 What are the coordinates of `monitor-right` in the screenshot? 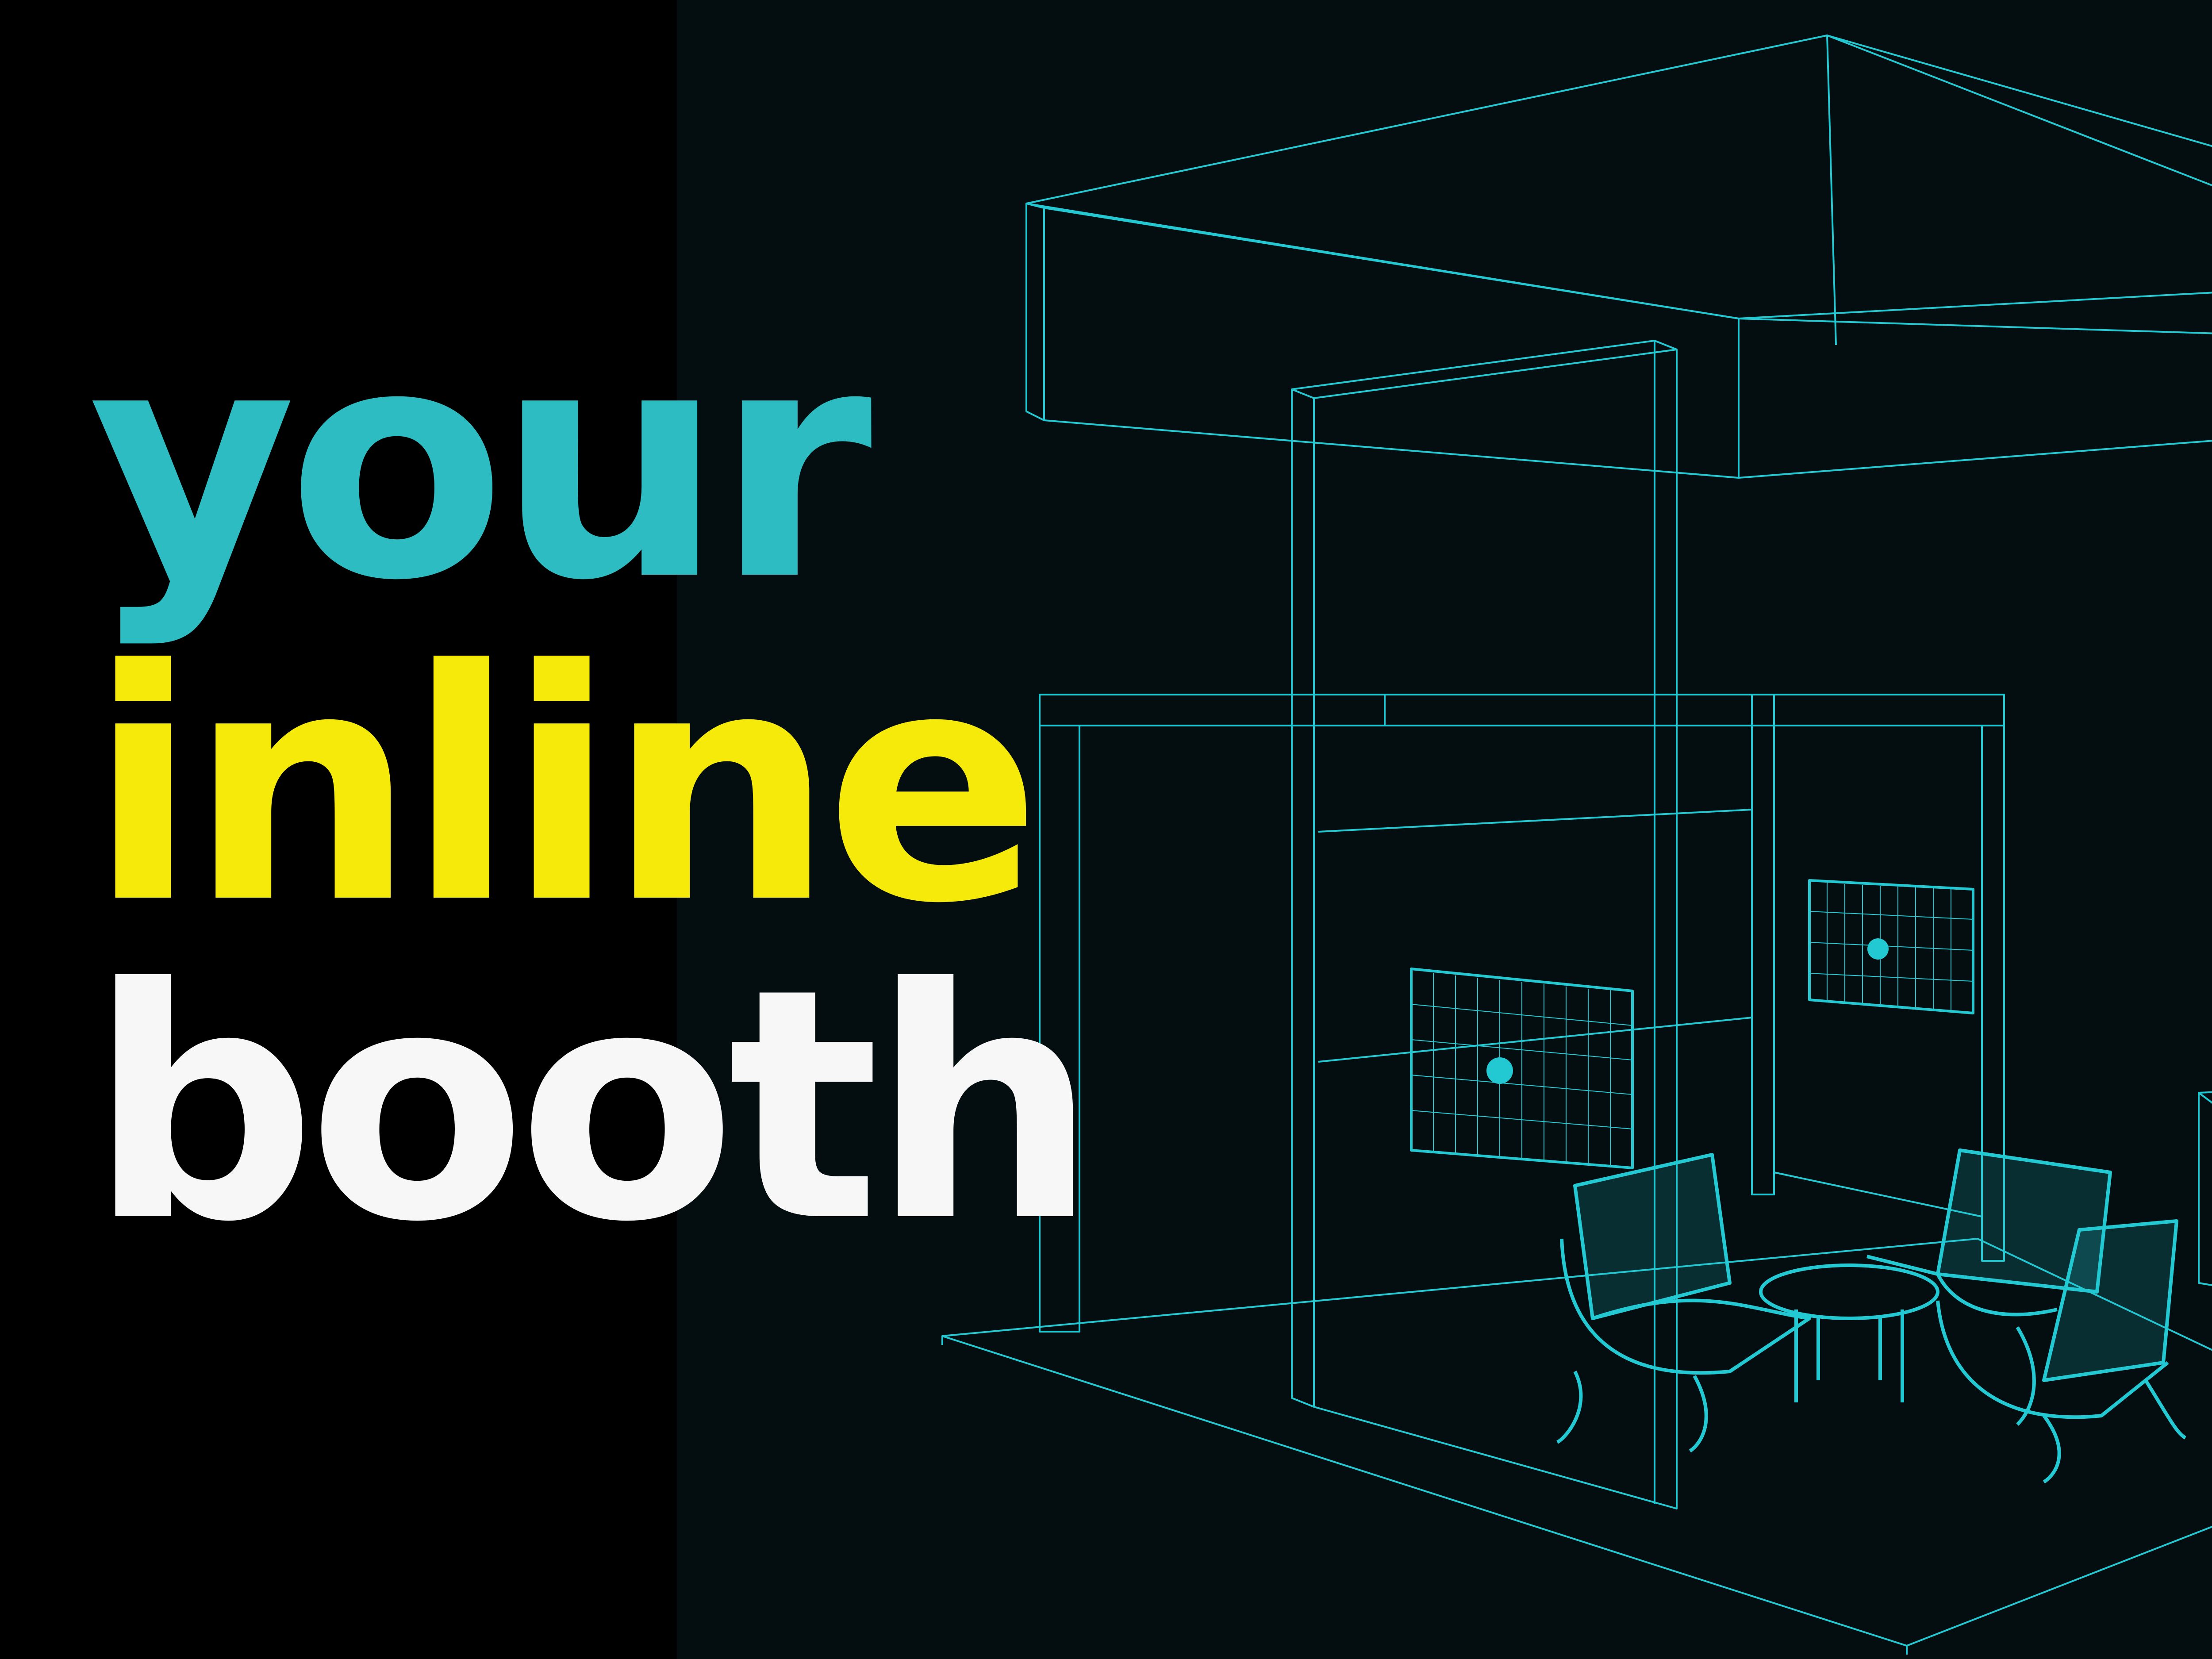 It's located at (1891, 947).